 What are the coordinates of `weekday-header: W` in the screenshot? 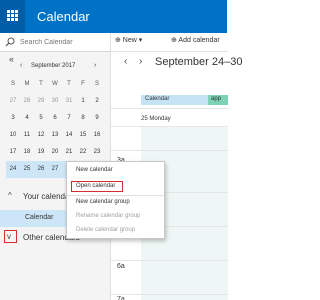 It's located at (55, 84).